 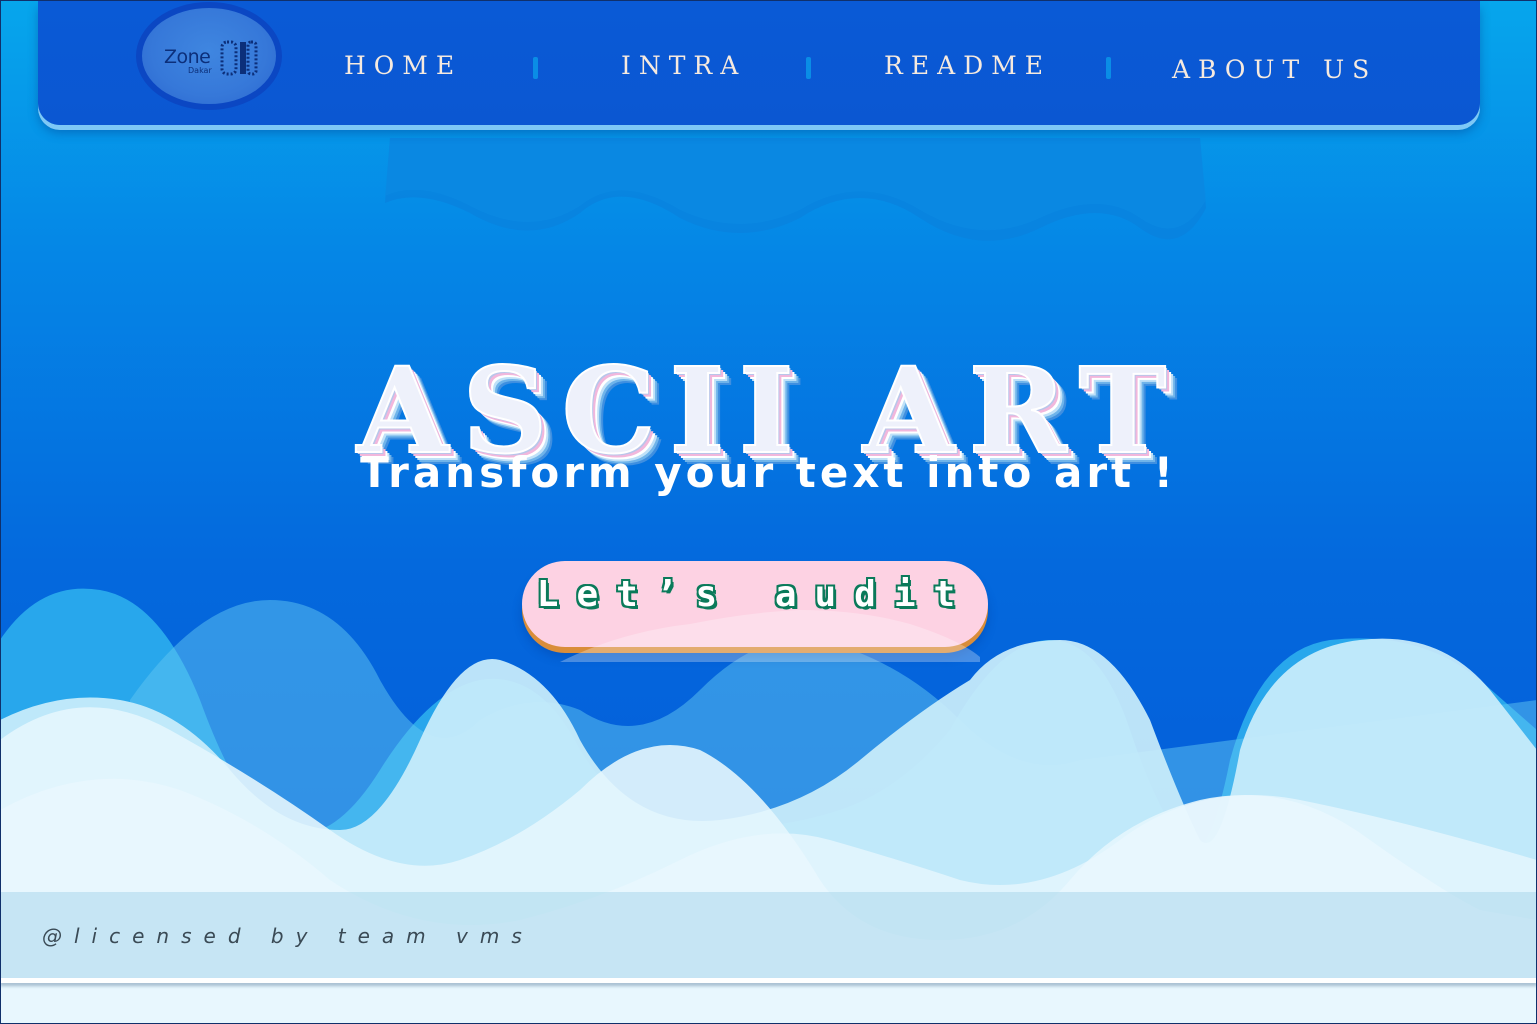 What do you see at coordinates (200, 70) in the screenshot?
I see `logo-subtext: Dakar` at bounding box center [200, 70].